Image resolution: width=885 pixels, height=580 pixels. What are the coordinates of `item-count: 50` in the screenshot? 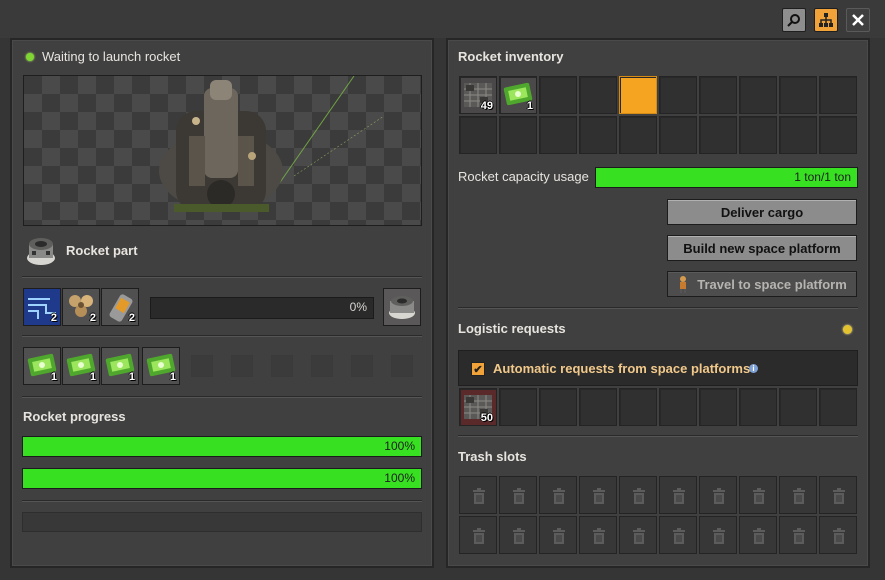 It's located at (486, 418).